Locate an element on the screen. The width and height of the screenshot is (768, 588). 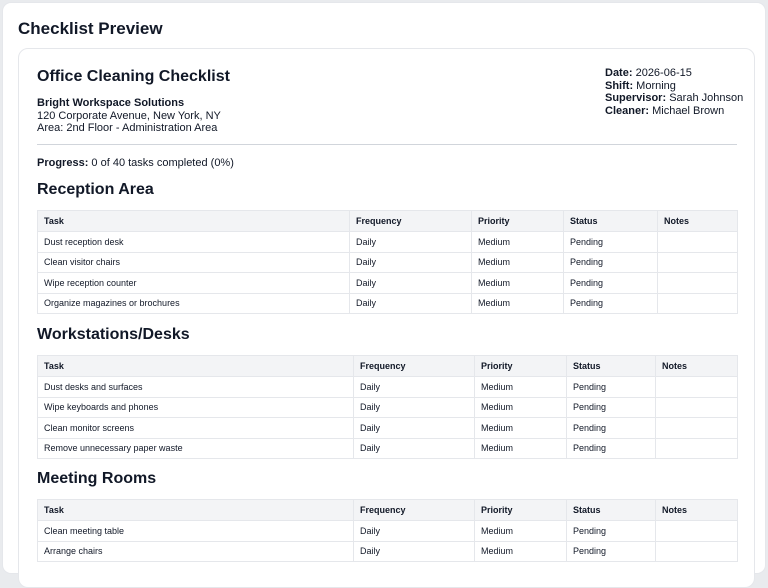
progress-summary: Progress: 0 of 40 tasks completed (0%) is located at coordinates (135, 163).